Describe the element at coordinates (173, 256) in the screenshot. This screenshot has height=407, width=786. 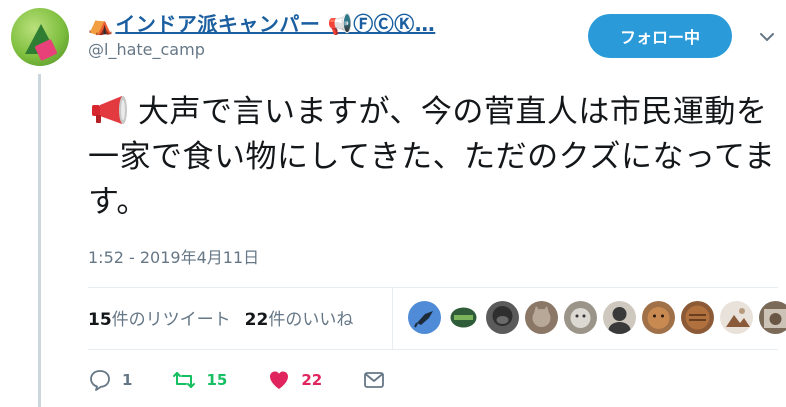
I see `tweet-timestamp: 1:52 - 2019年4月11日` at that location.